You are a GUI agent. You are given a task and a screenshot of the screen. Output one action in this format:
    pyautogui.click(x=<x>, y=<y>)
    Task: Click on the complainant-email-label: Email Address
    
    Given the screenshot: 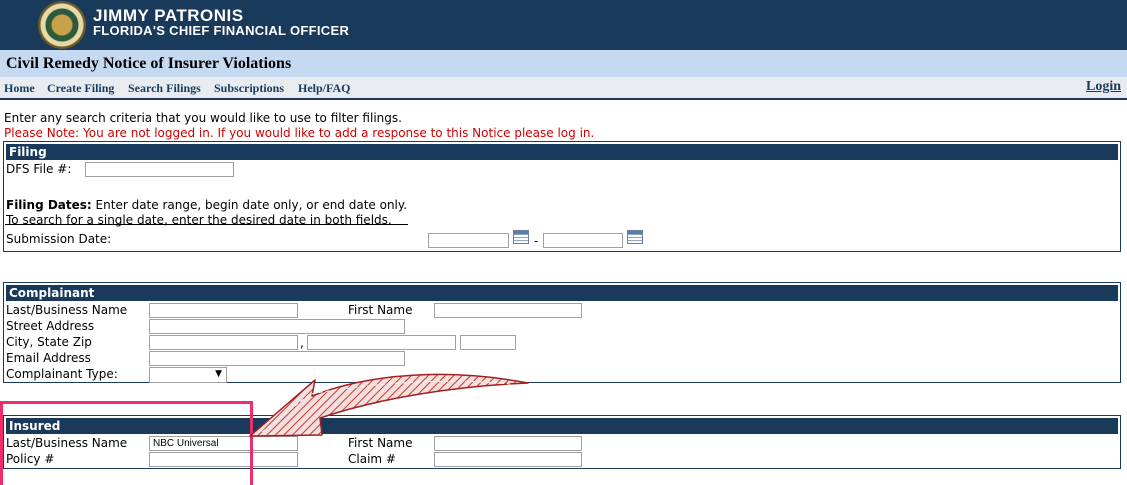 What is the action you would take?
    pyautogui.click(x=48, y=358)
    